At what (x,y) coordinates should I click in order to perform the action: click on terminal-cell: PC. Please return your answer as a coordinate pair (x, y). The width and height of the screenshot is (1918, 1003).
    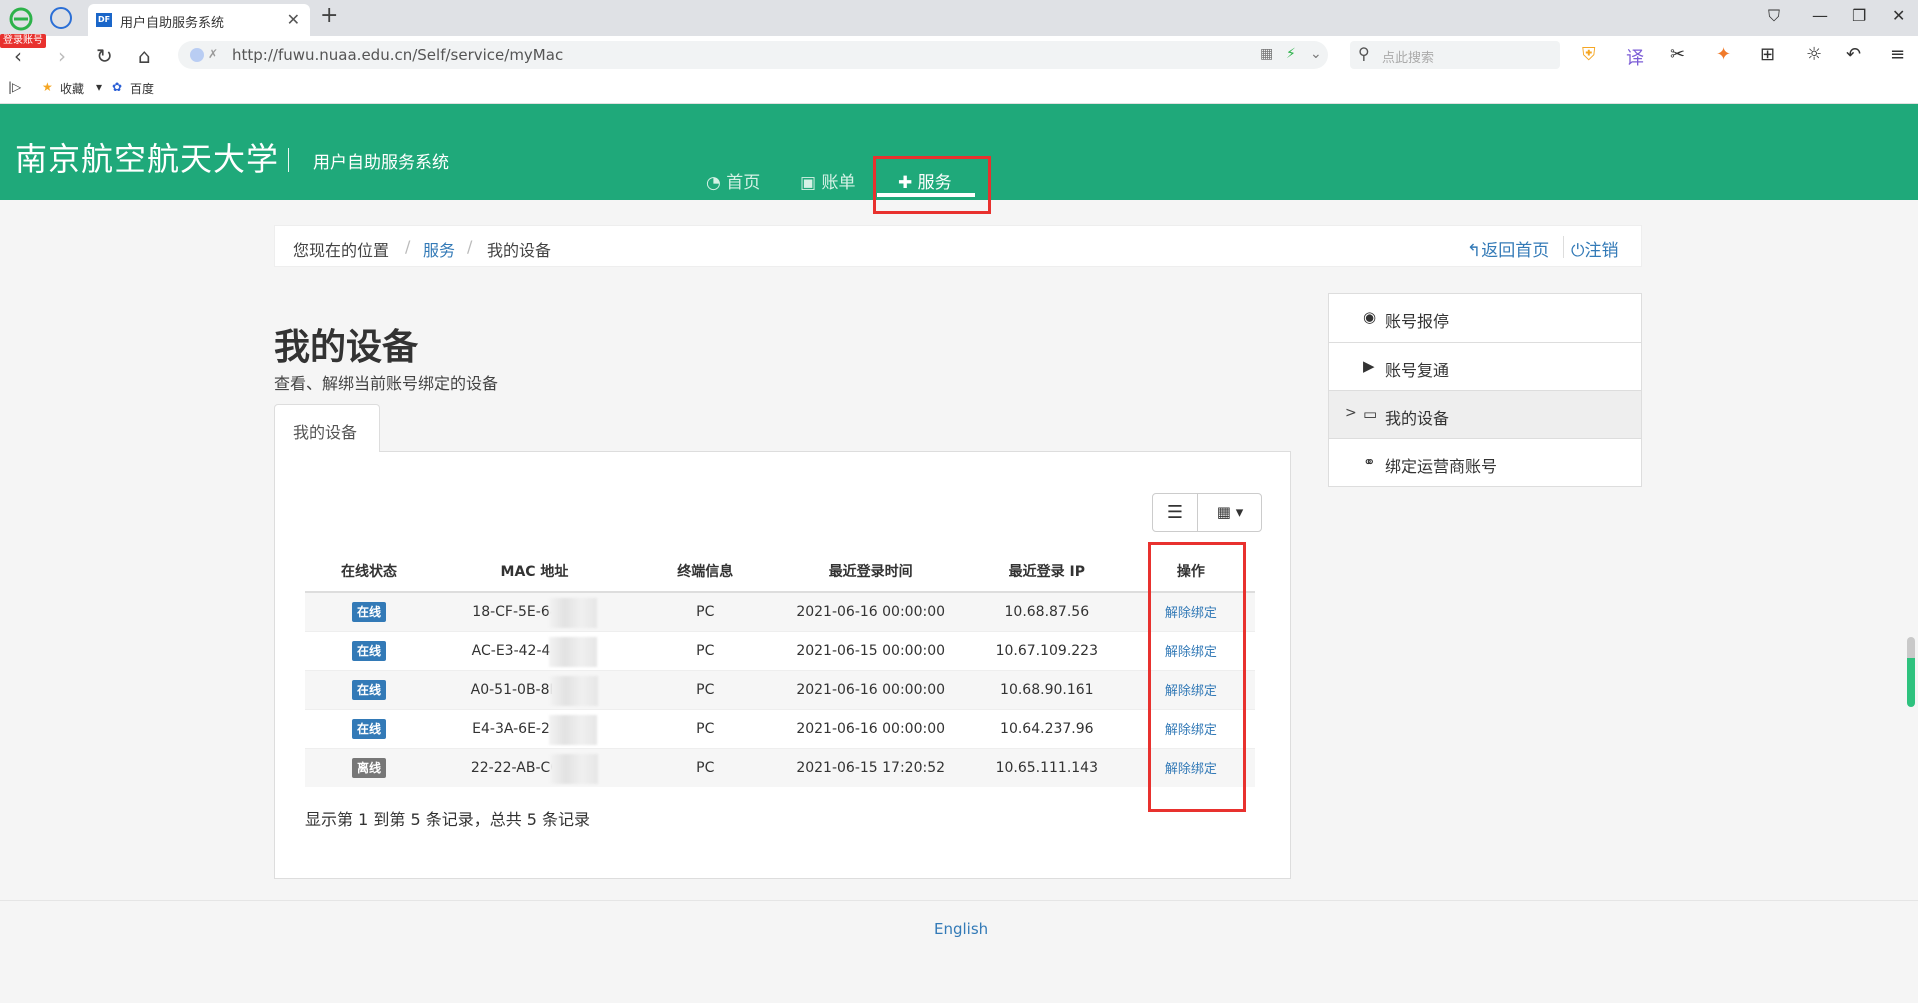
    Looking at the image, I should click on (705, 650).